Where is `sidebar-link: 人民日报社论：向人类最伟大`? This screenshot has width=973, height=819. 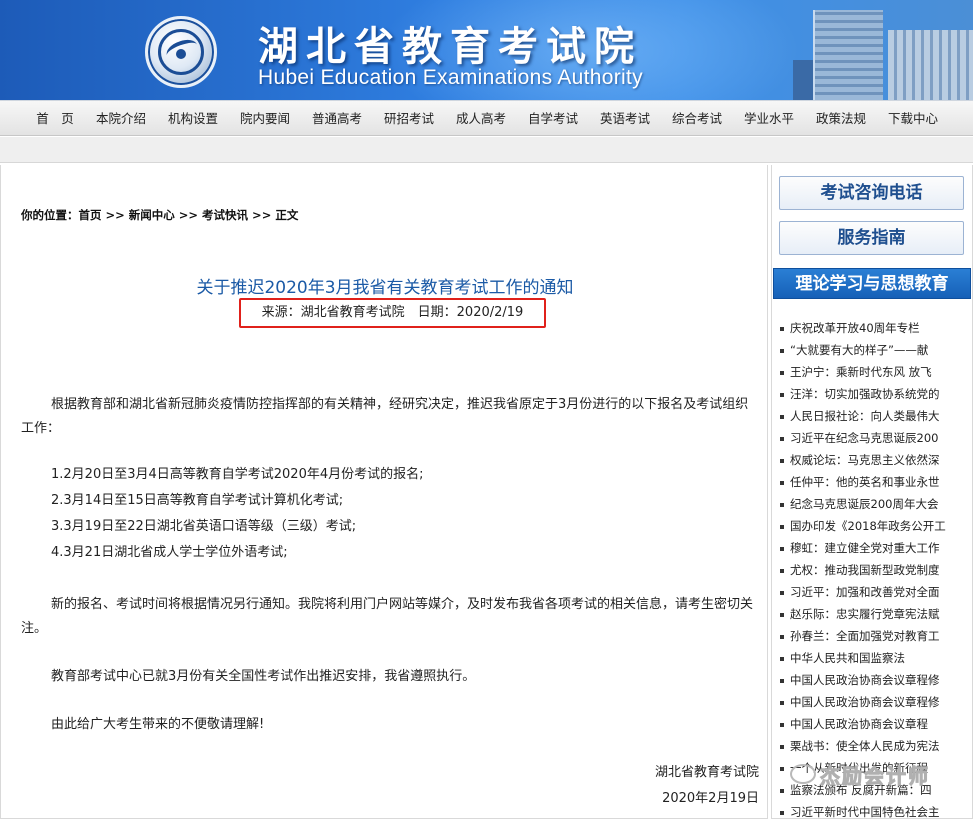
sidebar-link: 人民日报社论：向人类最伟大 is located at coordinates (873, 416).